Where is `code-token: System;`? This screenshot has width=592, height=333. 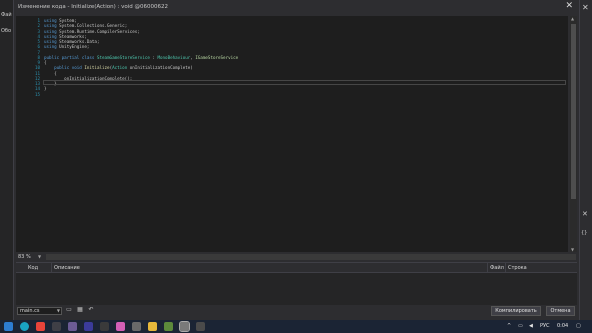 code-token: System; is located at coordinates (68, 20).